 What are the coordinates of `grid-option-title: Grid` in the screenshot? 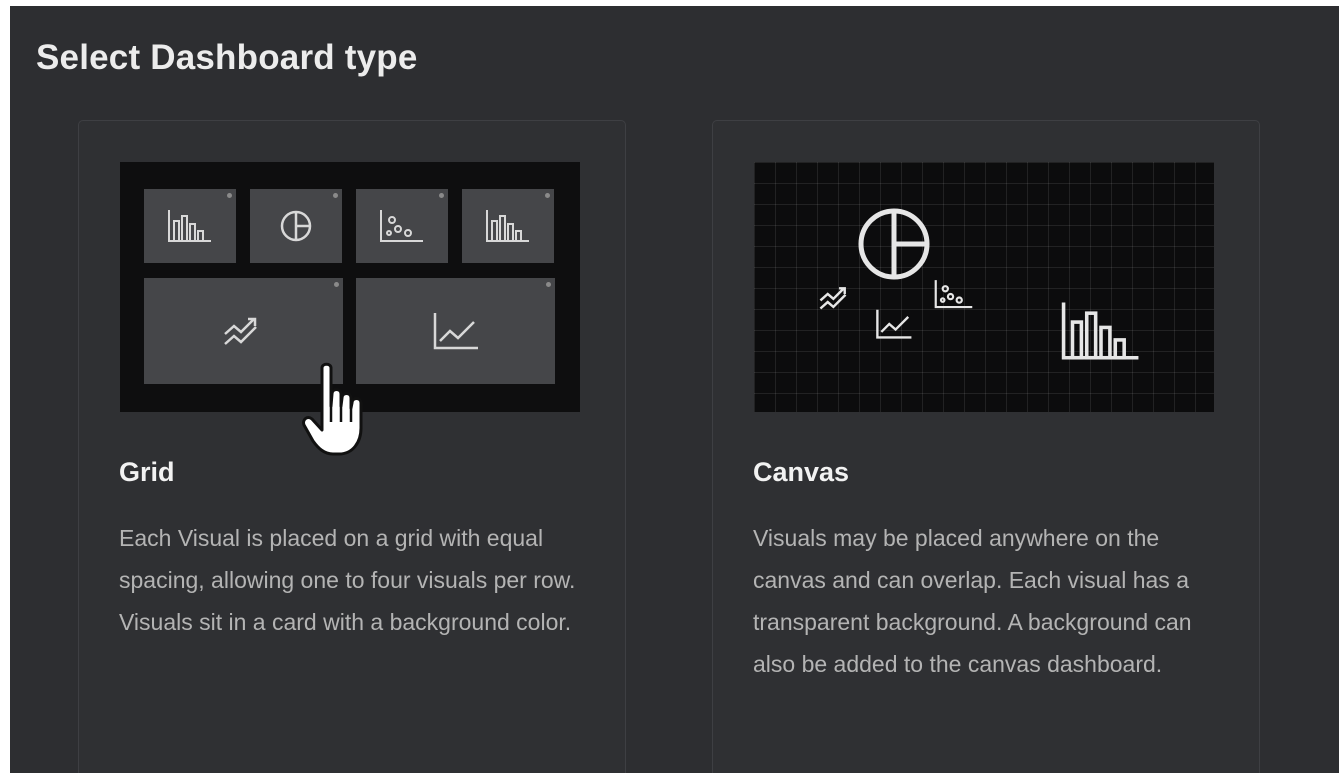 It's located at (147, 472).